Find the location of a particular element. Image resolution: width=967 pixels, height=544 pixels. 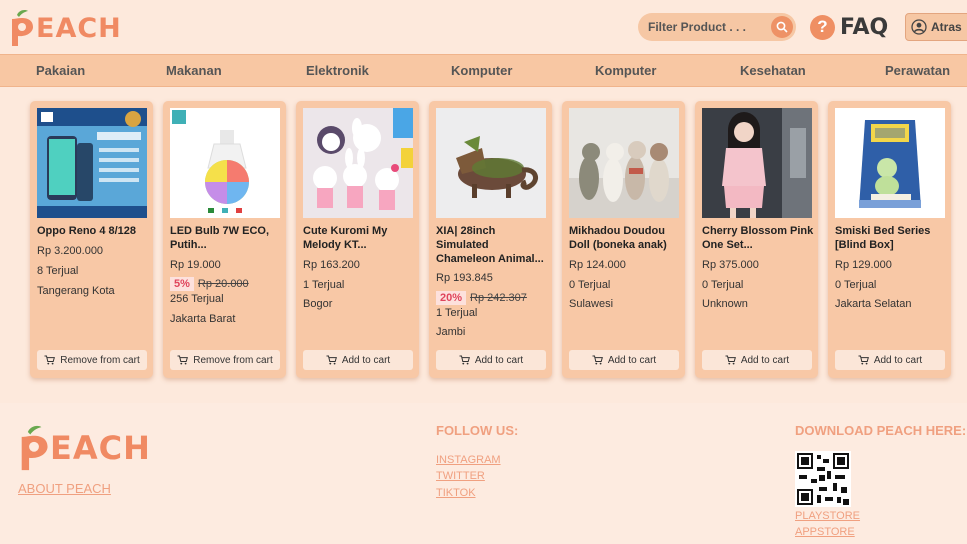

instagram-link: INSTAGRAM is located at coordinates (468, 460).